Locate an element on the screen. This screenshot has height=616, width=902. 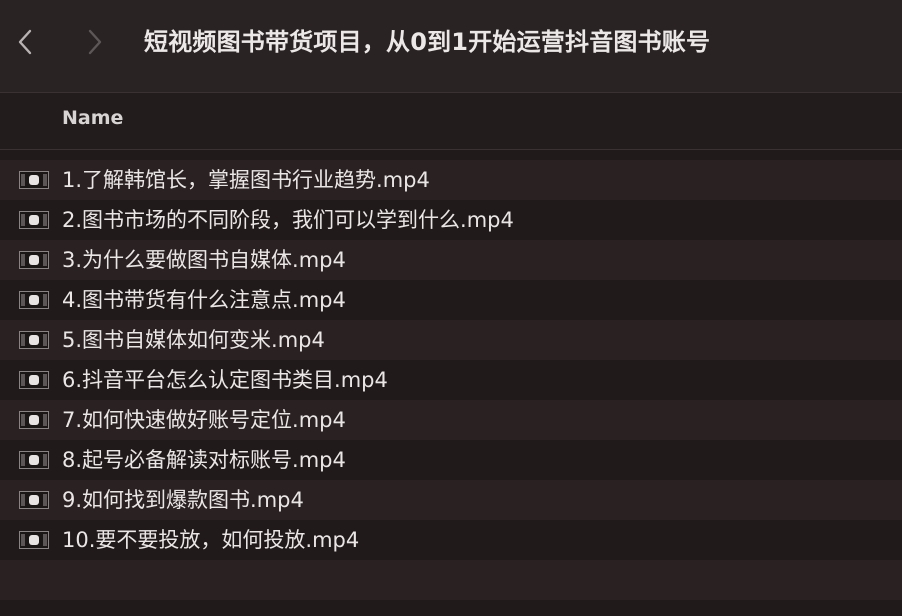
file-name: 6.抖音平台怎么认定图书类目.mp4 is located at coordinates (225, 380).